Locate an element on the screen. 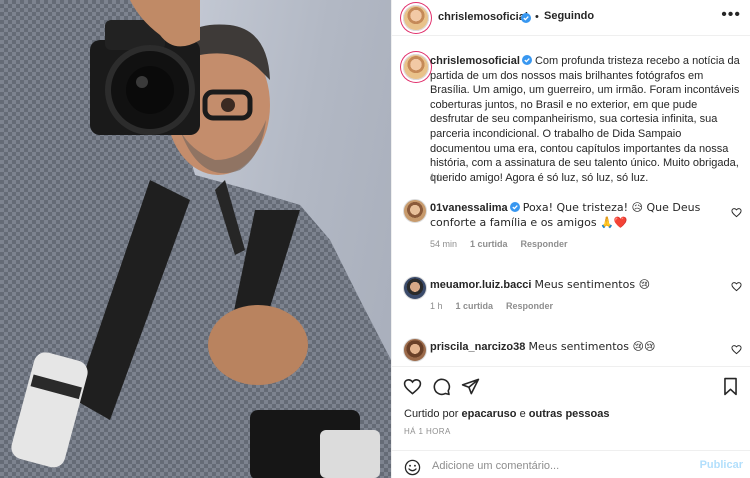  liked-by-text: Curtido por epacaruso e outras pessoas is located at coordinates (506, 414).